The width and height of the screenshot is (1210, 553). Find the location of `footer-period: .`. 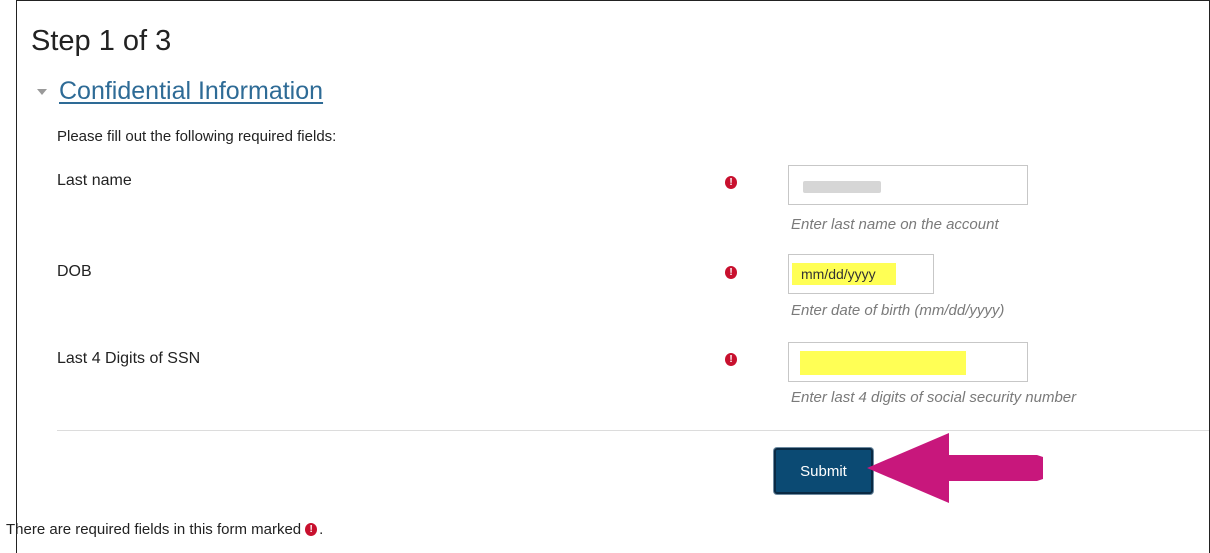

footer-period: . is located at coordinates (321, 529).